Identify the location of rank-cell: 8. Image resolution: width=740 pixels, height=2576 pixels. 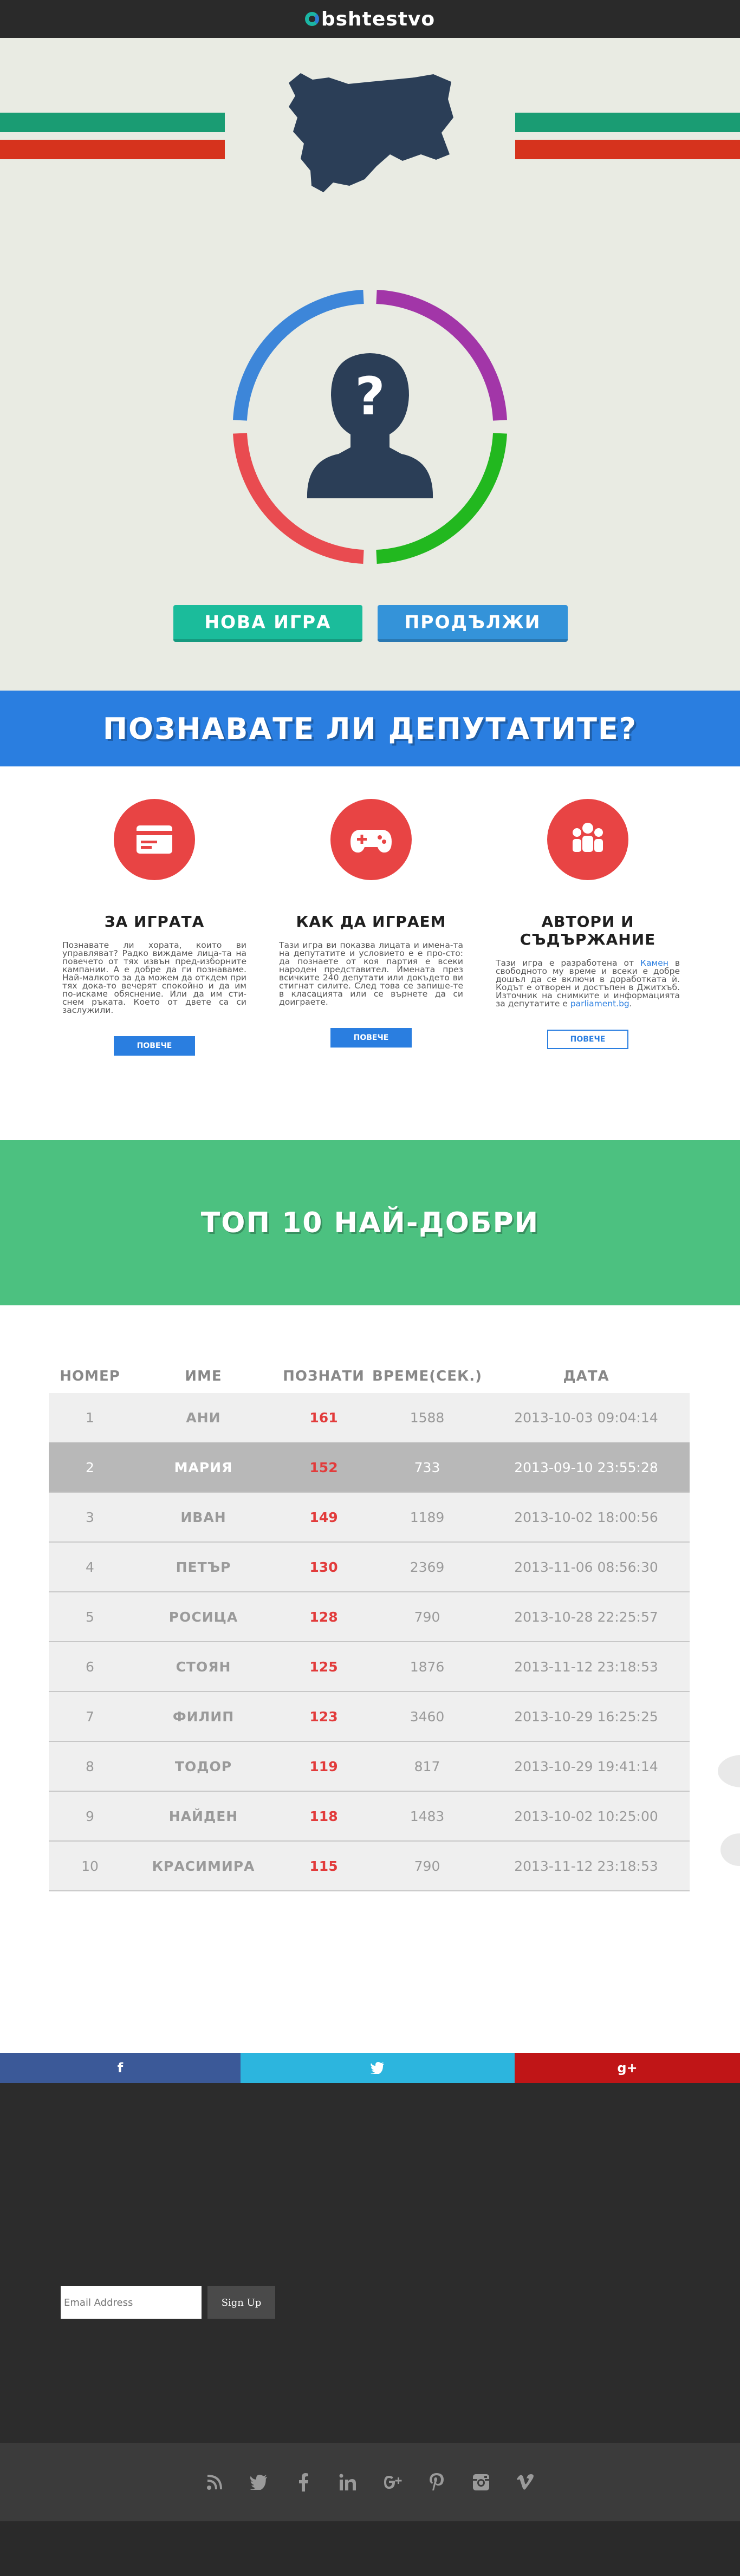
(90, 1766).